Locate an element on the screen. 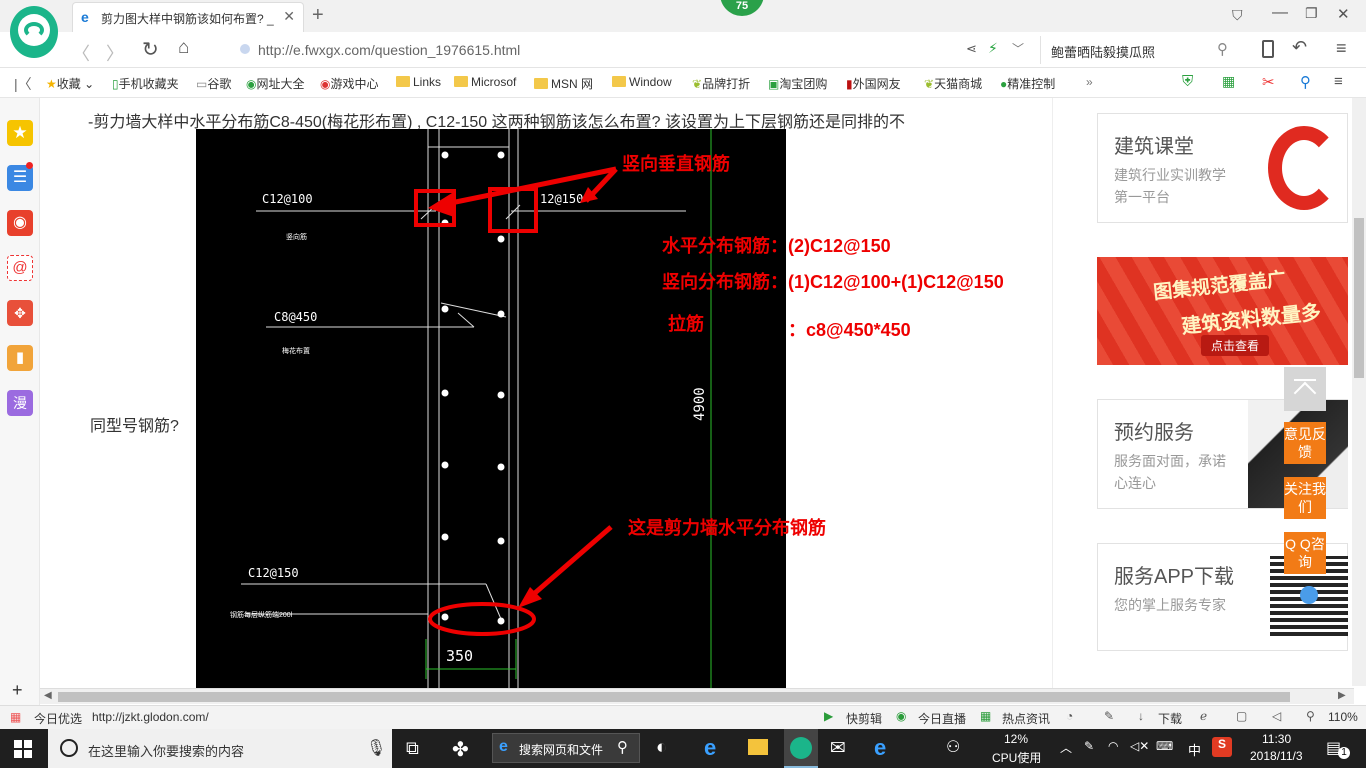  file-explorer-icon is located at coordinates (758, 747).